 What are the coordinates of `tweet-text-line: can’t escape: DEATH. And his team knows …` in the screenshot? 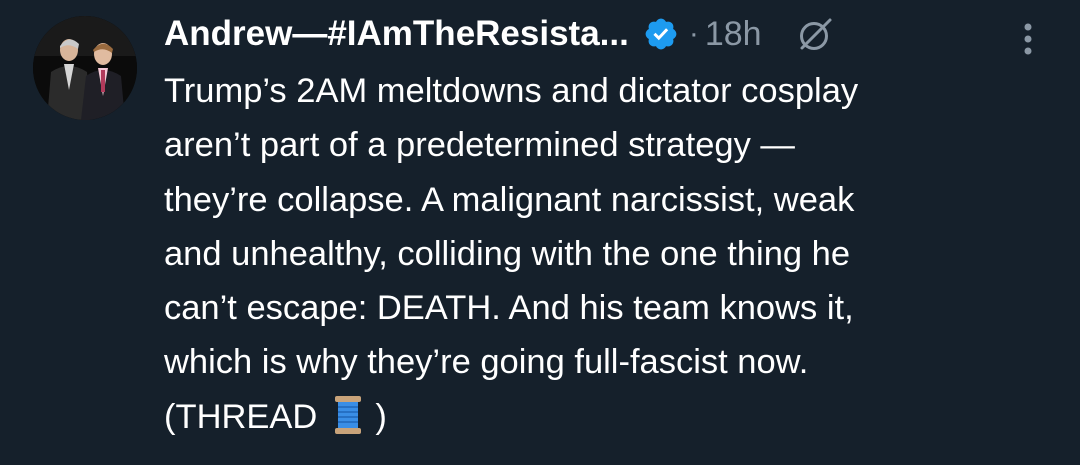 It's located at (509, 308).